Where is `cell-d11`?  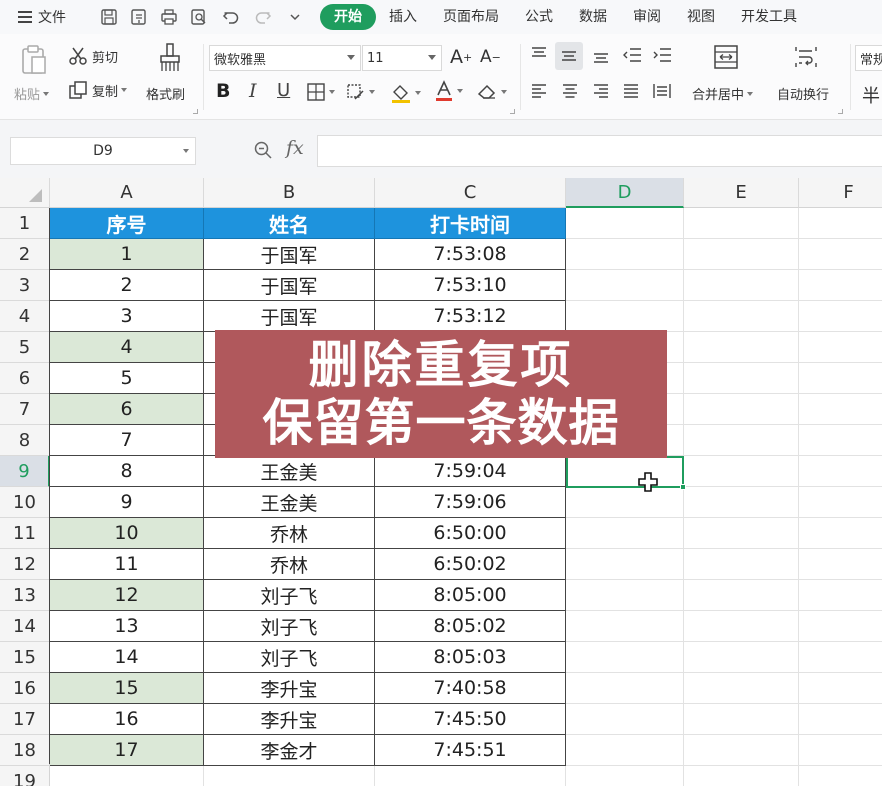
cell-d11 is located at coordinates (625, 533).